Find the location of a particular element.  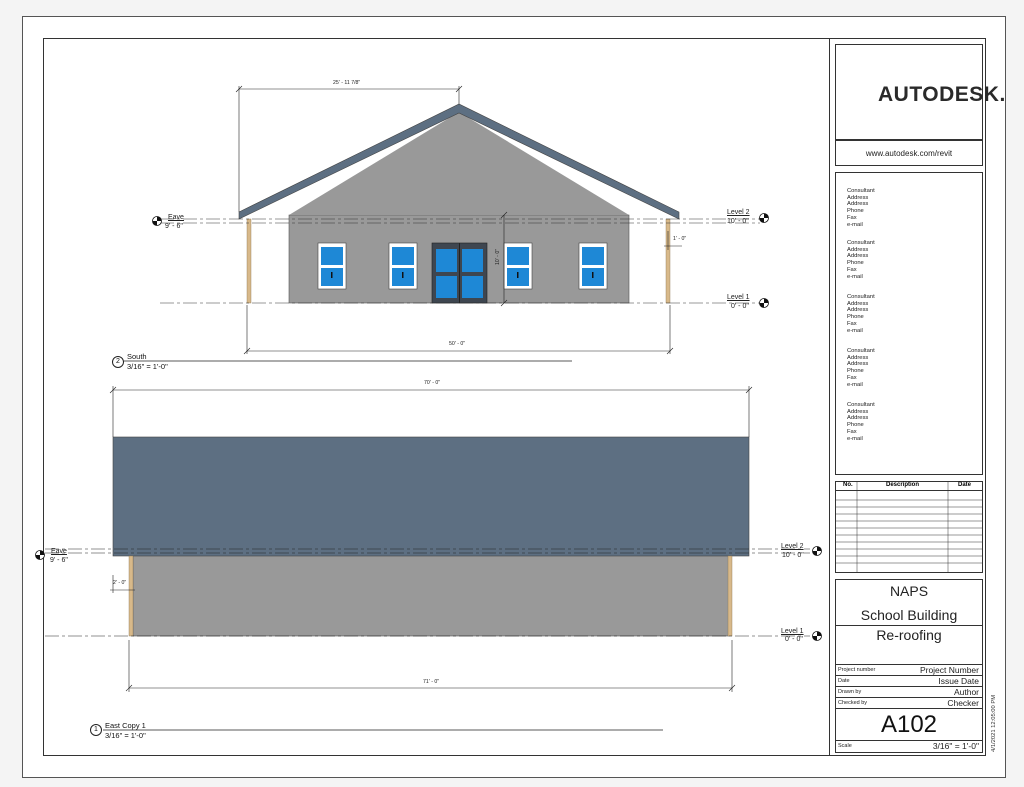

logo-box: AUTODESK. is located at coordinates (920, 92).